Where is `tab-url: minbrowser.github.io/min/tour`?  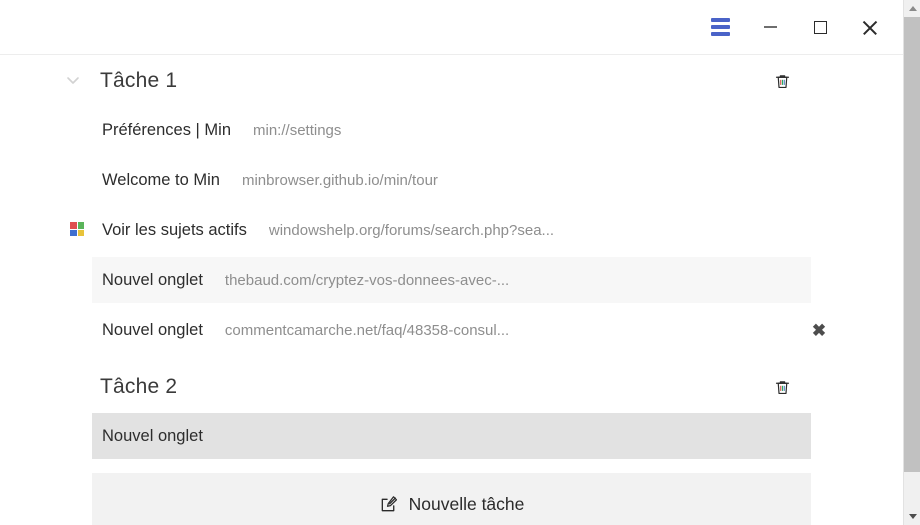 tab-url: minbrowser.github.io/min/tour is located at coordinates (339, 180).